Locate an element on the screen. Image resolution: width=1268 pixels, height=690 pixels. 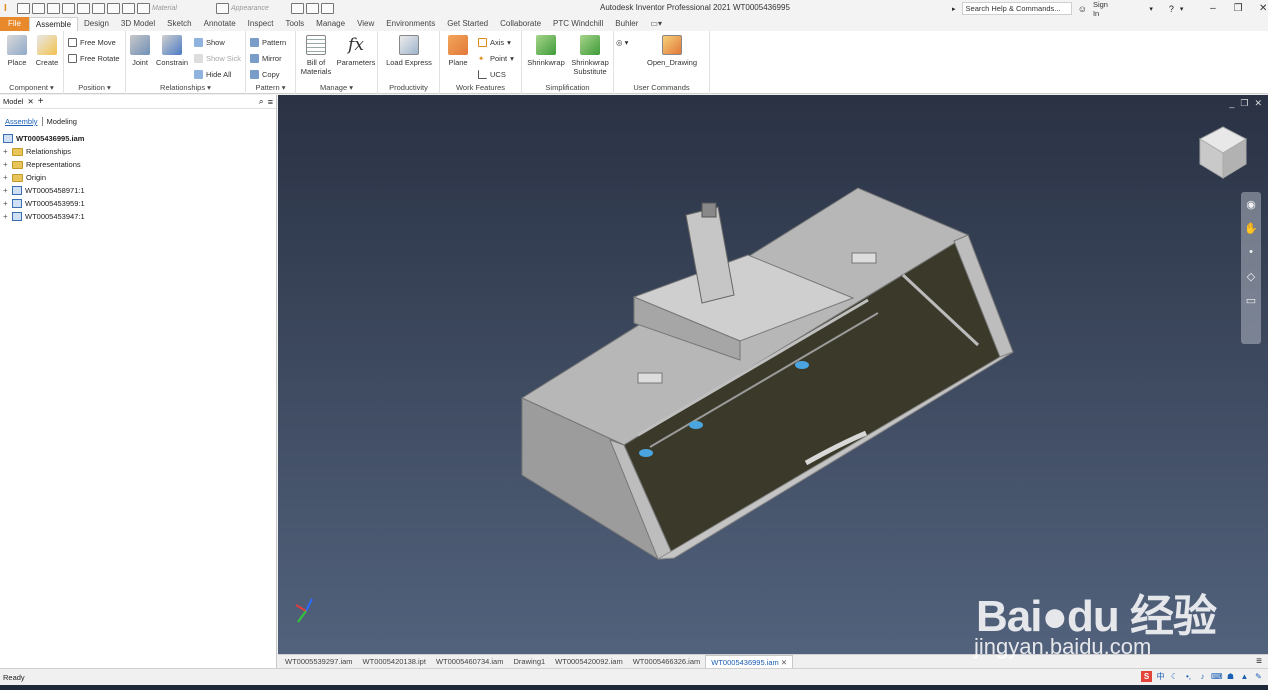
show-button: Show is located at coordinates (209, 42).